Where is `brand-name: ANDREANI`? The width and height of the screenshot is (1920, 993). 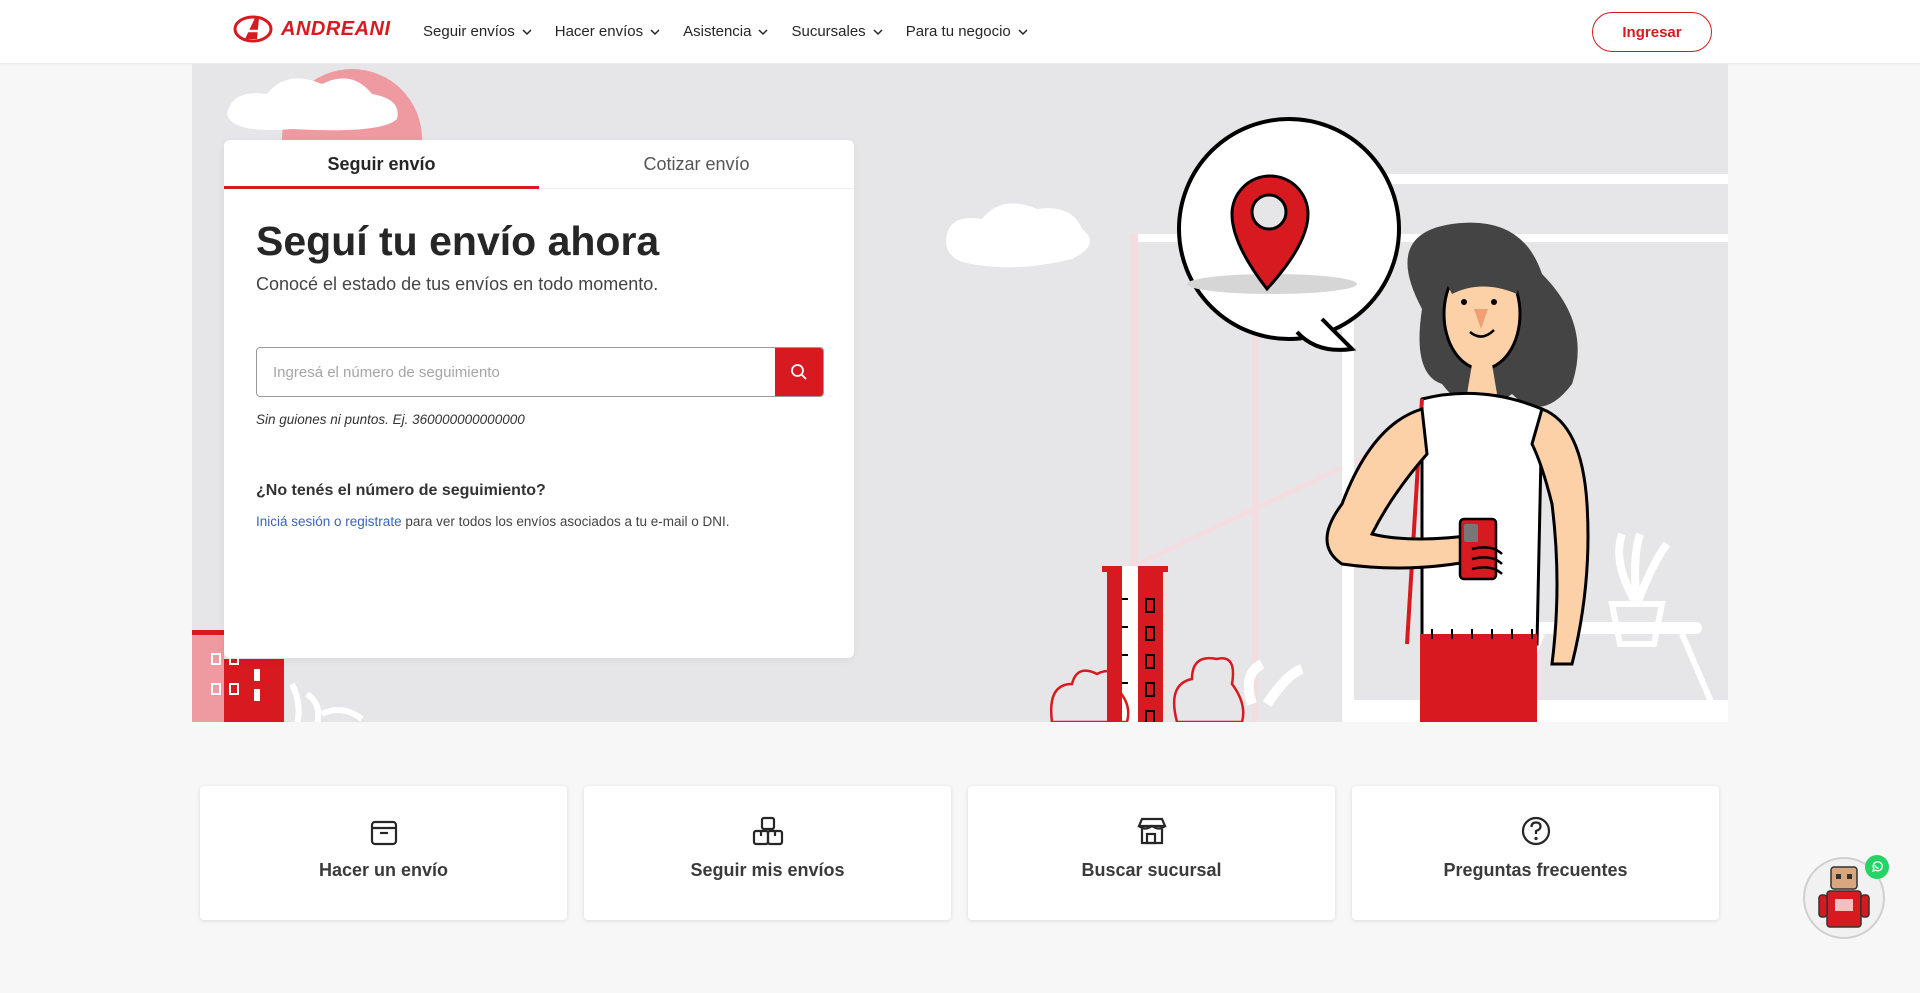 brand-name: ANDREANI is located at coordinates (336, 28).